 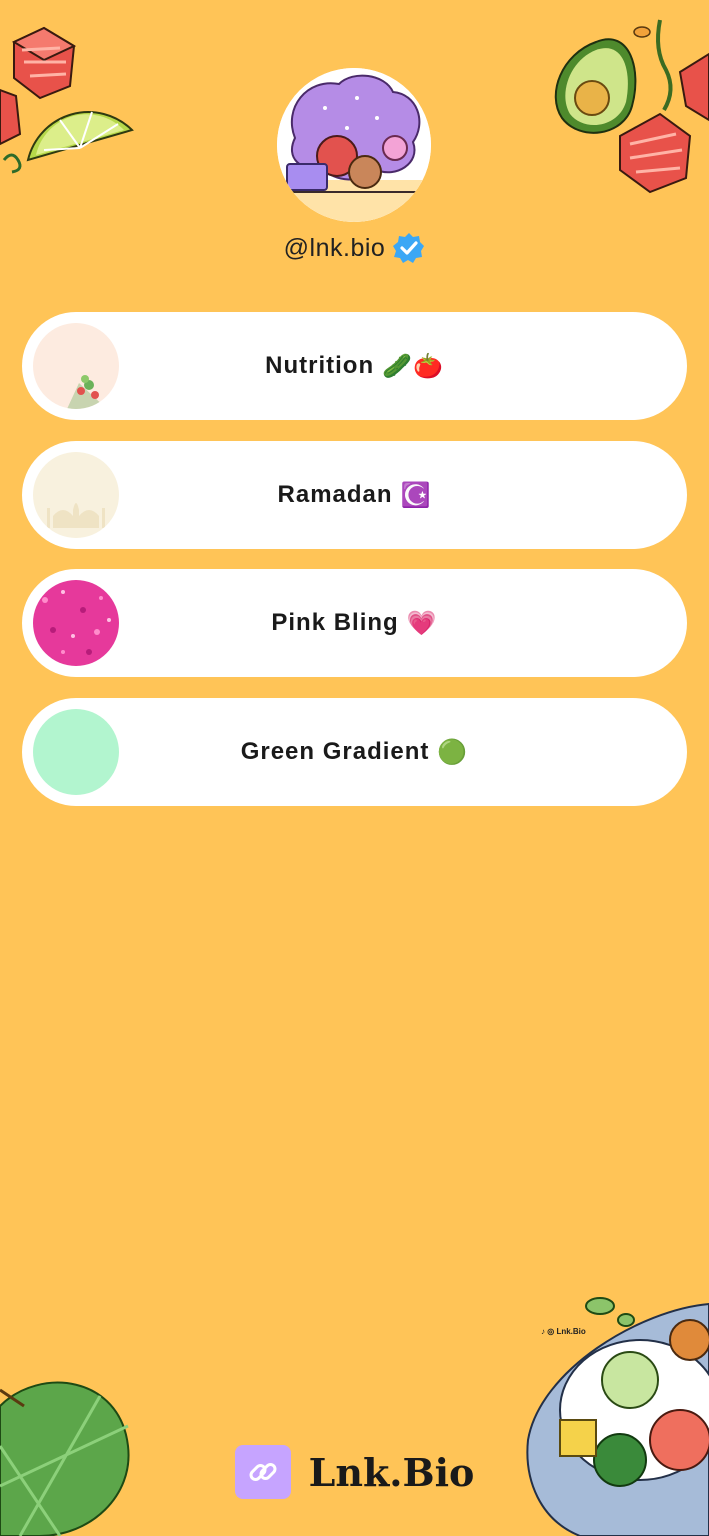 I want to click on link-button-ramadan: Ramadan ☪️, so click(x=354, y=495).